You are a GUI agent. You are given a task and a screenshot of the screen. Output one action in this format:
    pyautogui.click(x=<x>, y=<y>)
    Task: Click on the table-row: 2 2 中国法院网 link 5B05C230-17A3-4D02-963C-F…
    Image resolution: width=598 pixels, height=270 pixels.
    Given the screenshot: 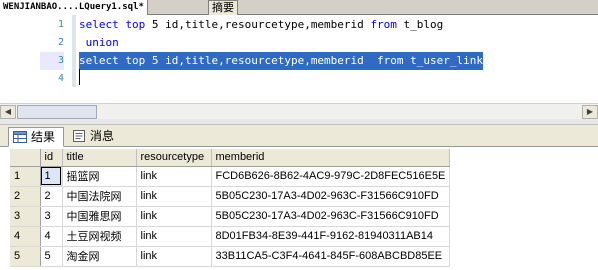 What is the action you would take?
    pyautogui.click(x=230, y=196)
    